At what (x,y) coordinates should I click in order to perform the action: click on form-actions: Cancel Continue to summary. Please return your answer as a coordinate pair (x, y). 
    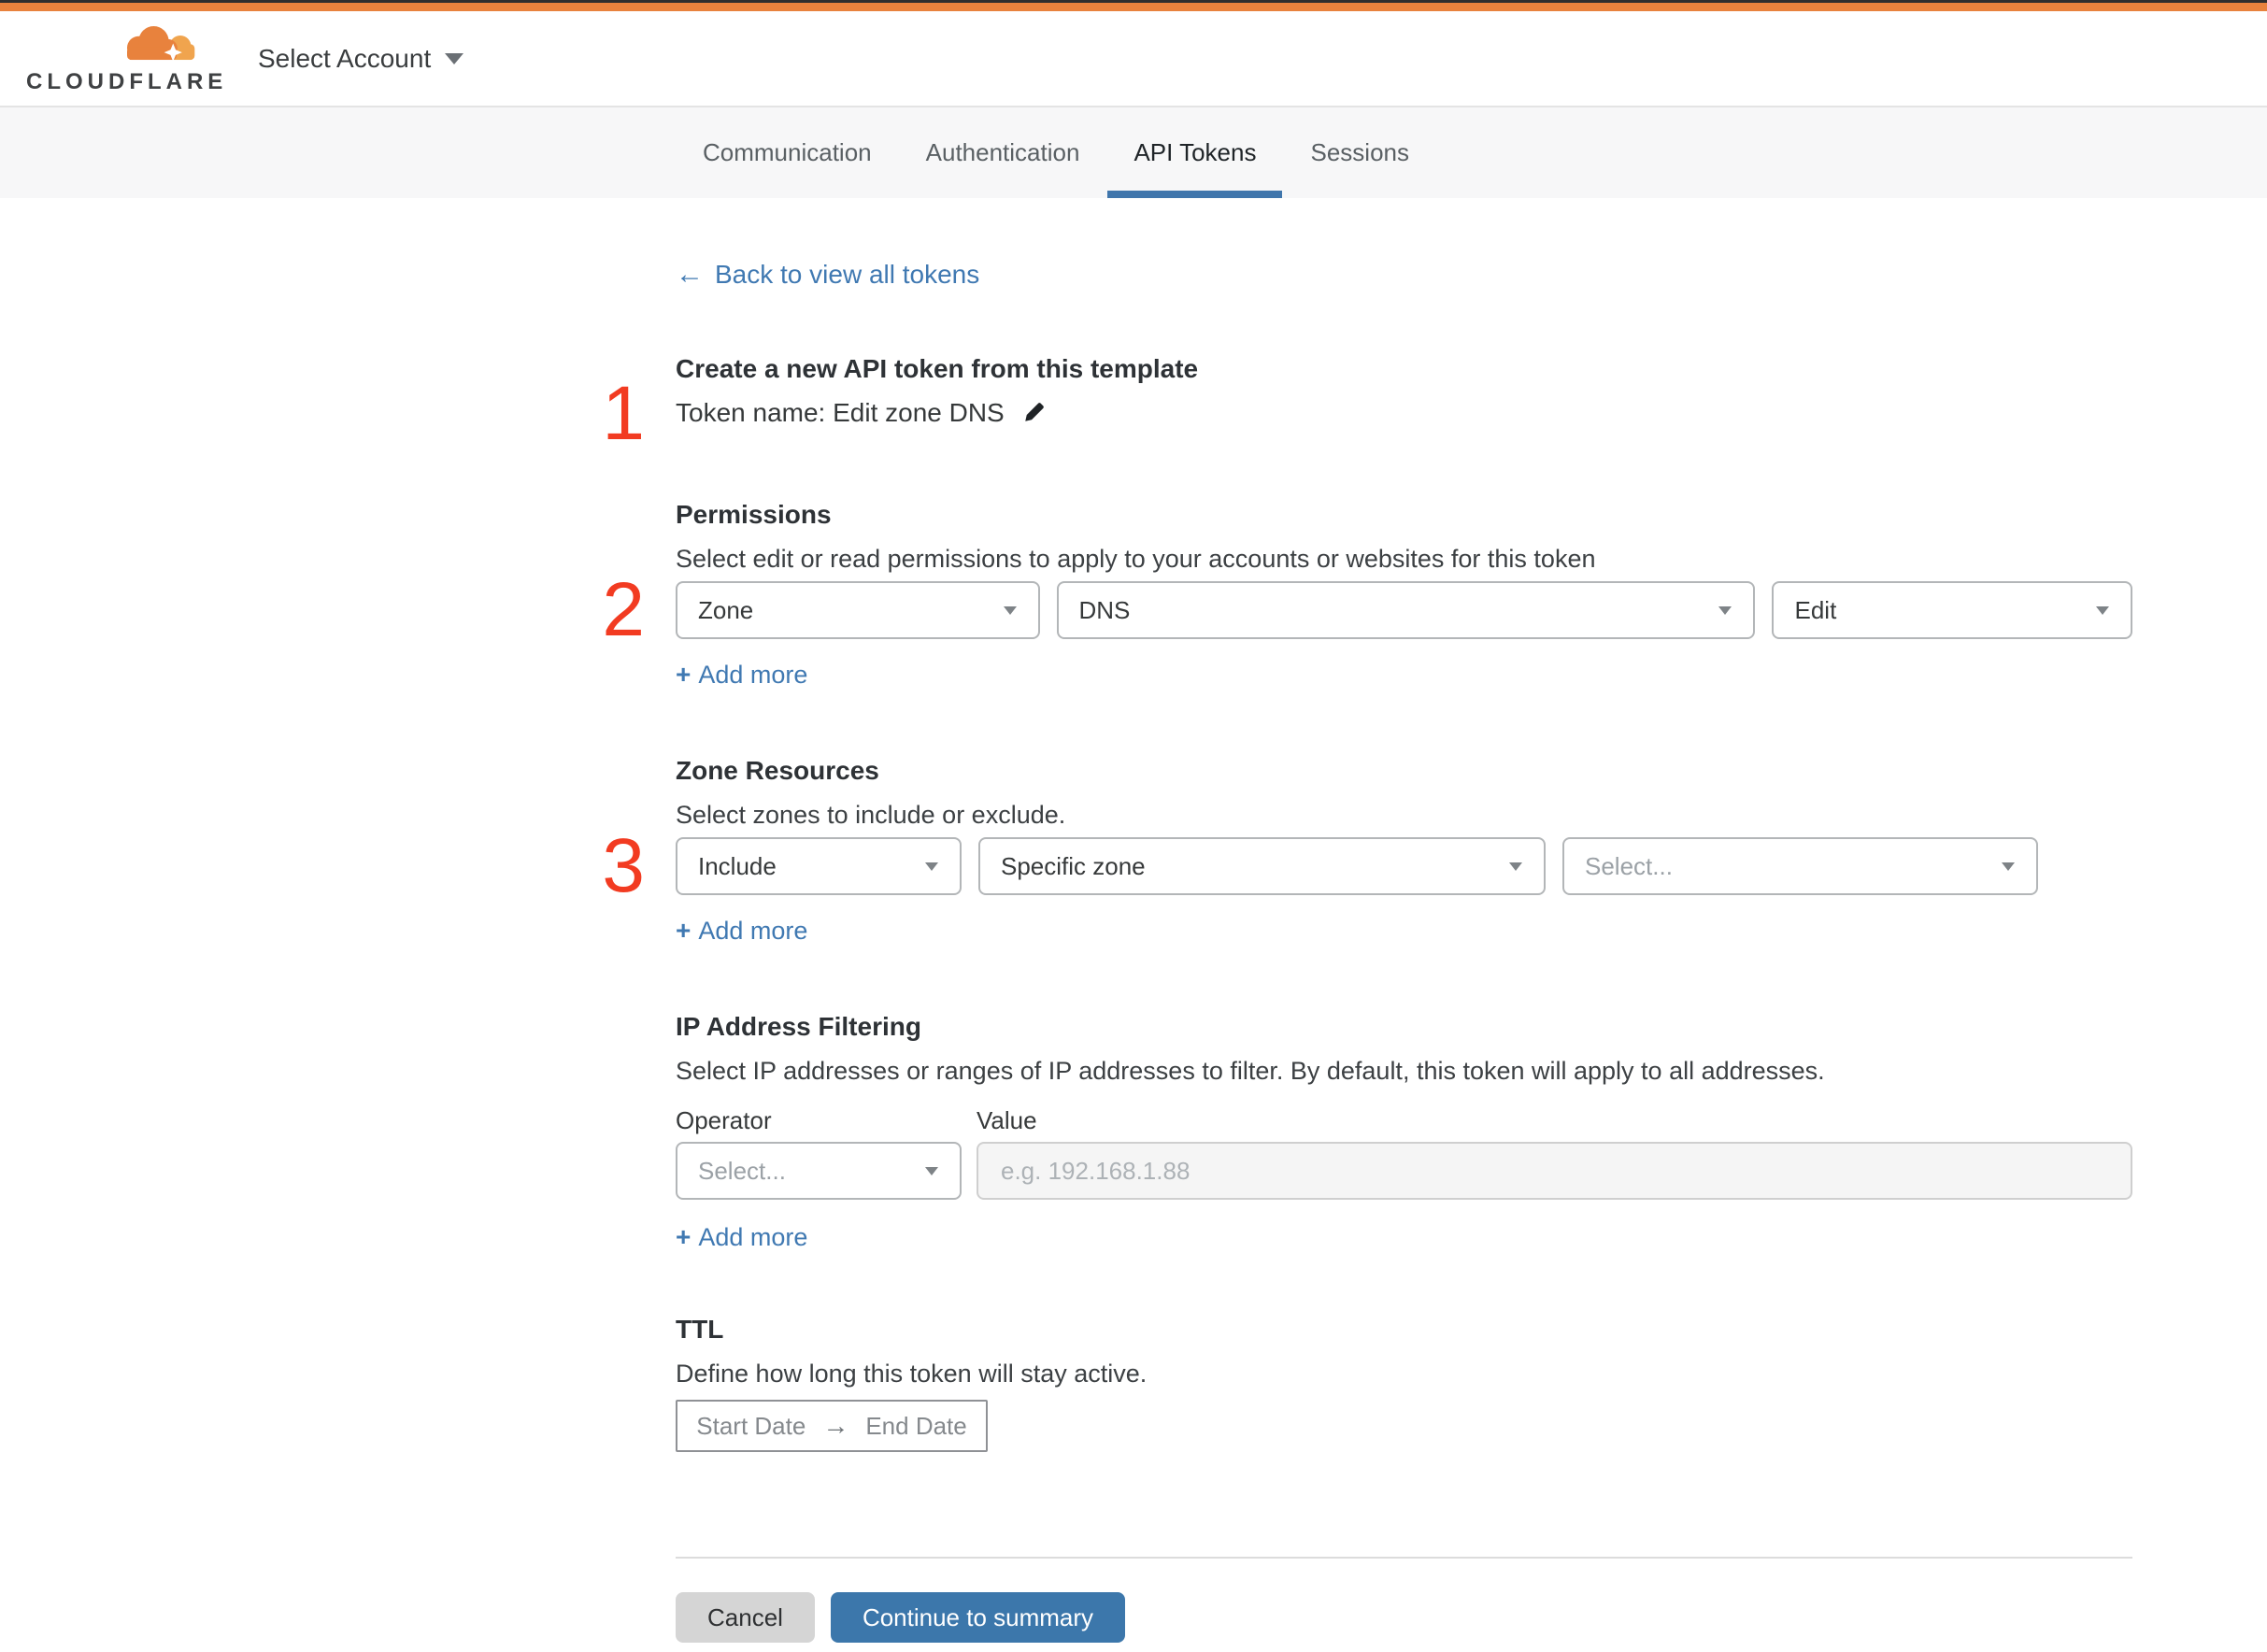
    Looking at the image, I should click on (1404, 1617).